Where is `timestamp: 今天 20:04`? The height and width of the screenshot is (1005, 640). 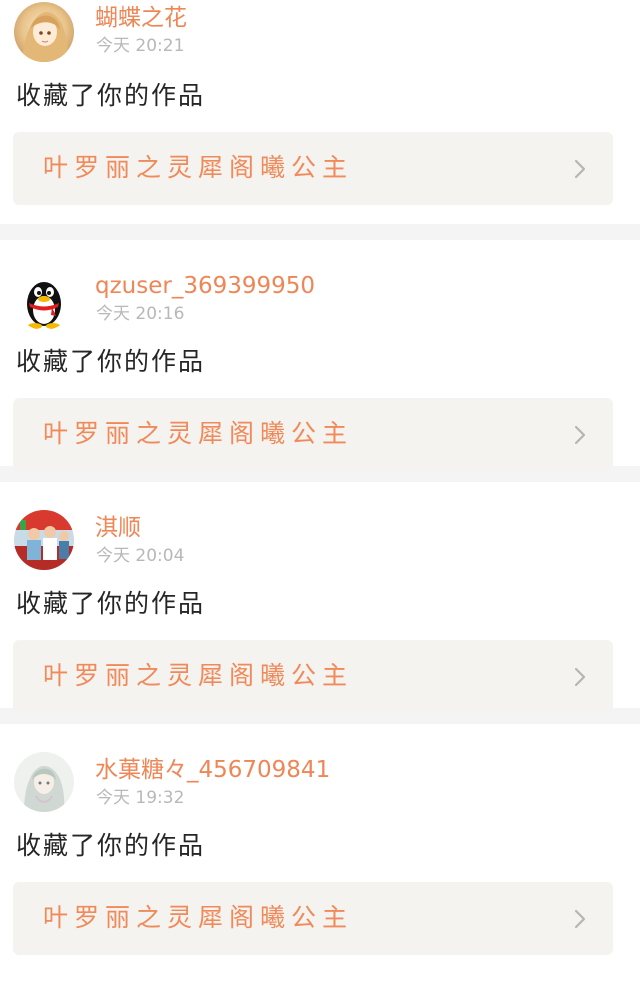 timestamp: 今天 20:04 is located at coordinates (140, 556).